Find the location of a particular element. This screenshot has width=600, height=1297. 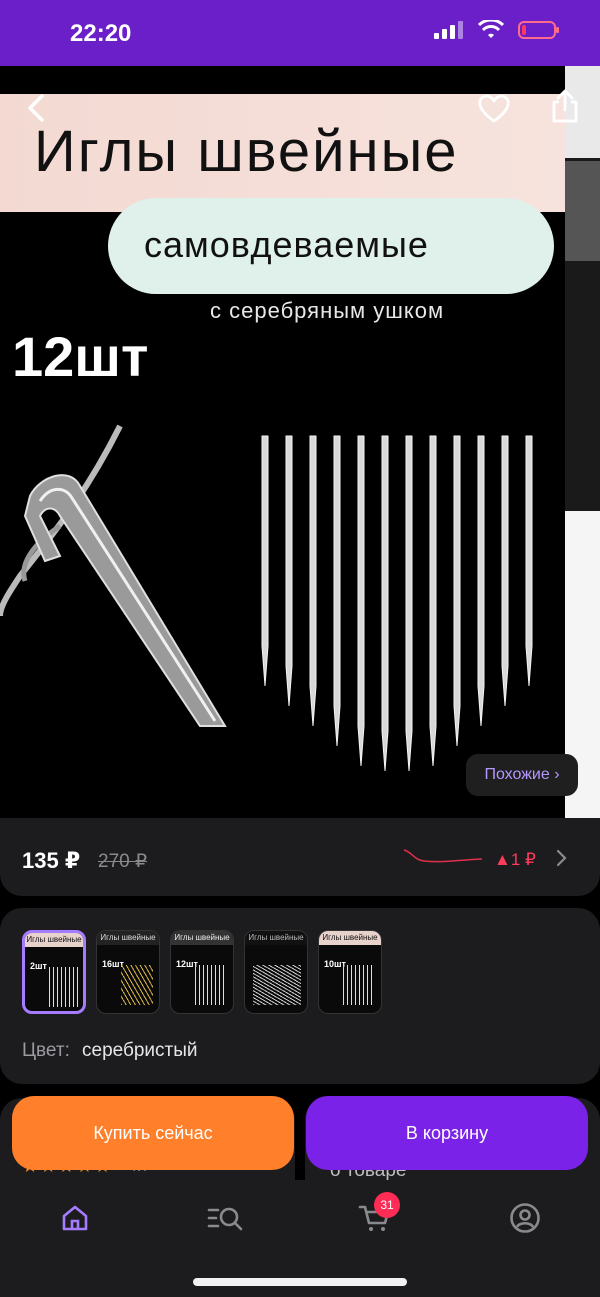

chevron-right-icon is located at coordinates (561, 858).